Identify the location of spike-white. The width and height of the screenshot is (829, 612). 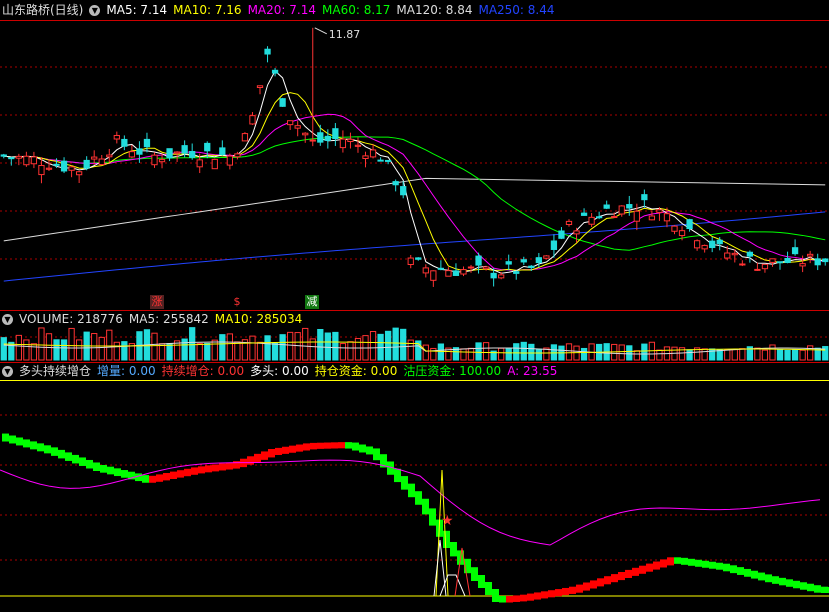
(440, 568).